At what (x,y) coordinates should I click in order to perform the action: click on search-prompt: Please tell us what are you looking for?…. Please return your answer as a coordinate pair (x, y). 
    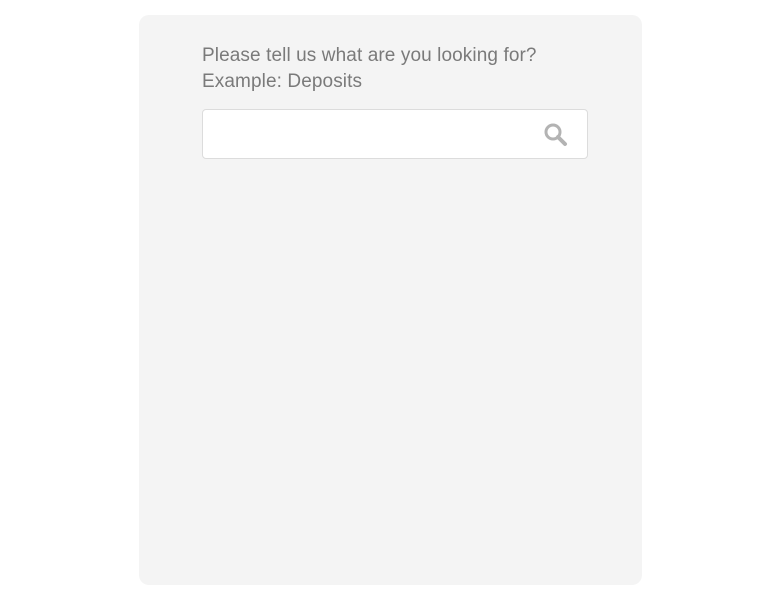
    Looking at the image, I should click on (369, 69).